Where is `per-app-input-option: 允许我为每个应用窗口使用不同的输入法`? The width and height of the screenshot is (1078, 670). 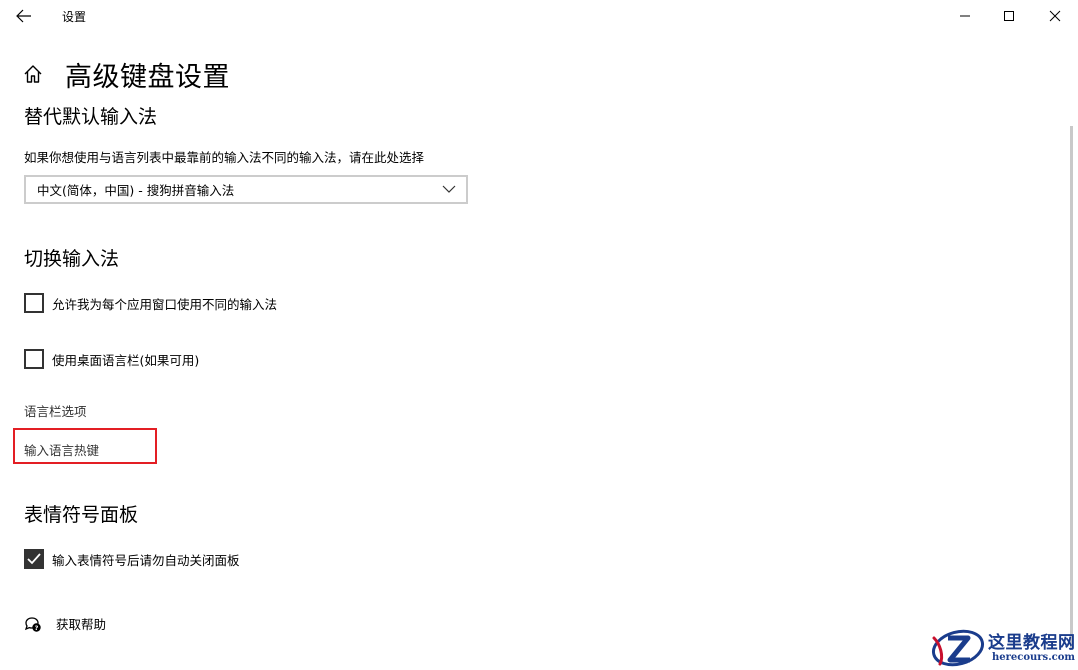
per-app-input-option: 允许我为每个应用窗口使用不同的输入法 is located at coordinates (150, 303).